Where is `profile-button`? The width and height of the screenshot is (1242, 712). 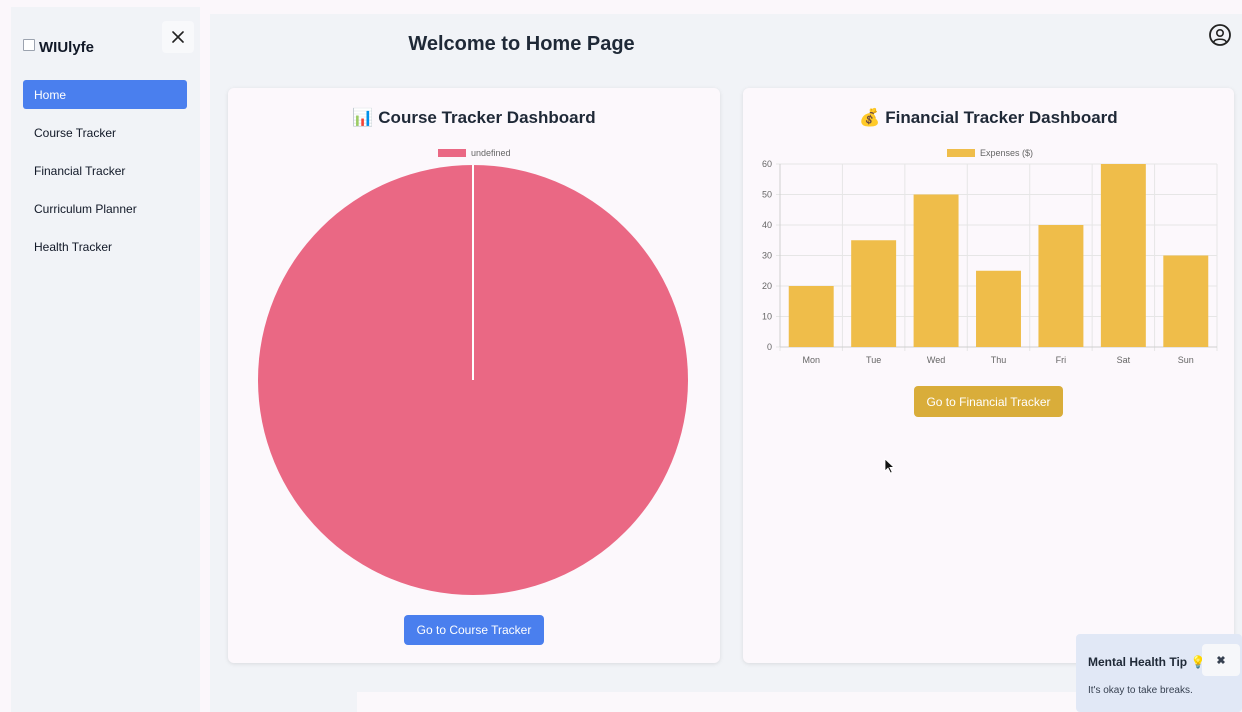 profile-button is located at coordinates (1220, 35).